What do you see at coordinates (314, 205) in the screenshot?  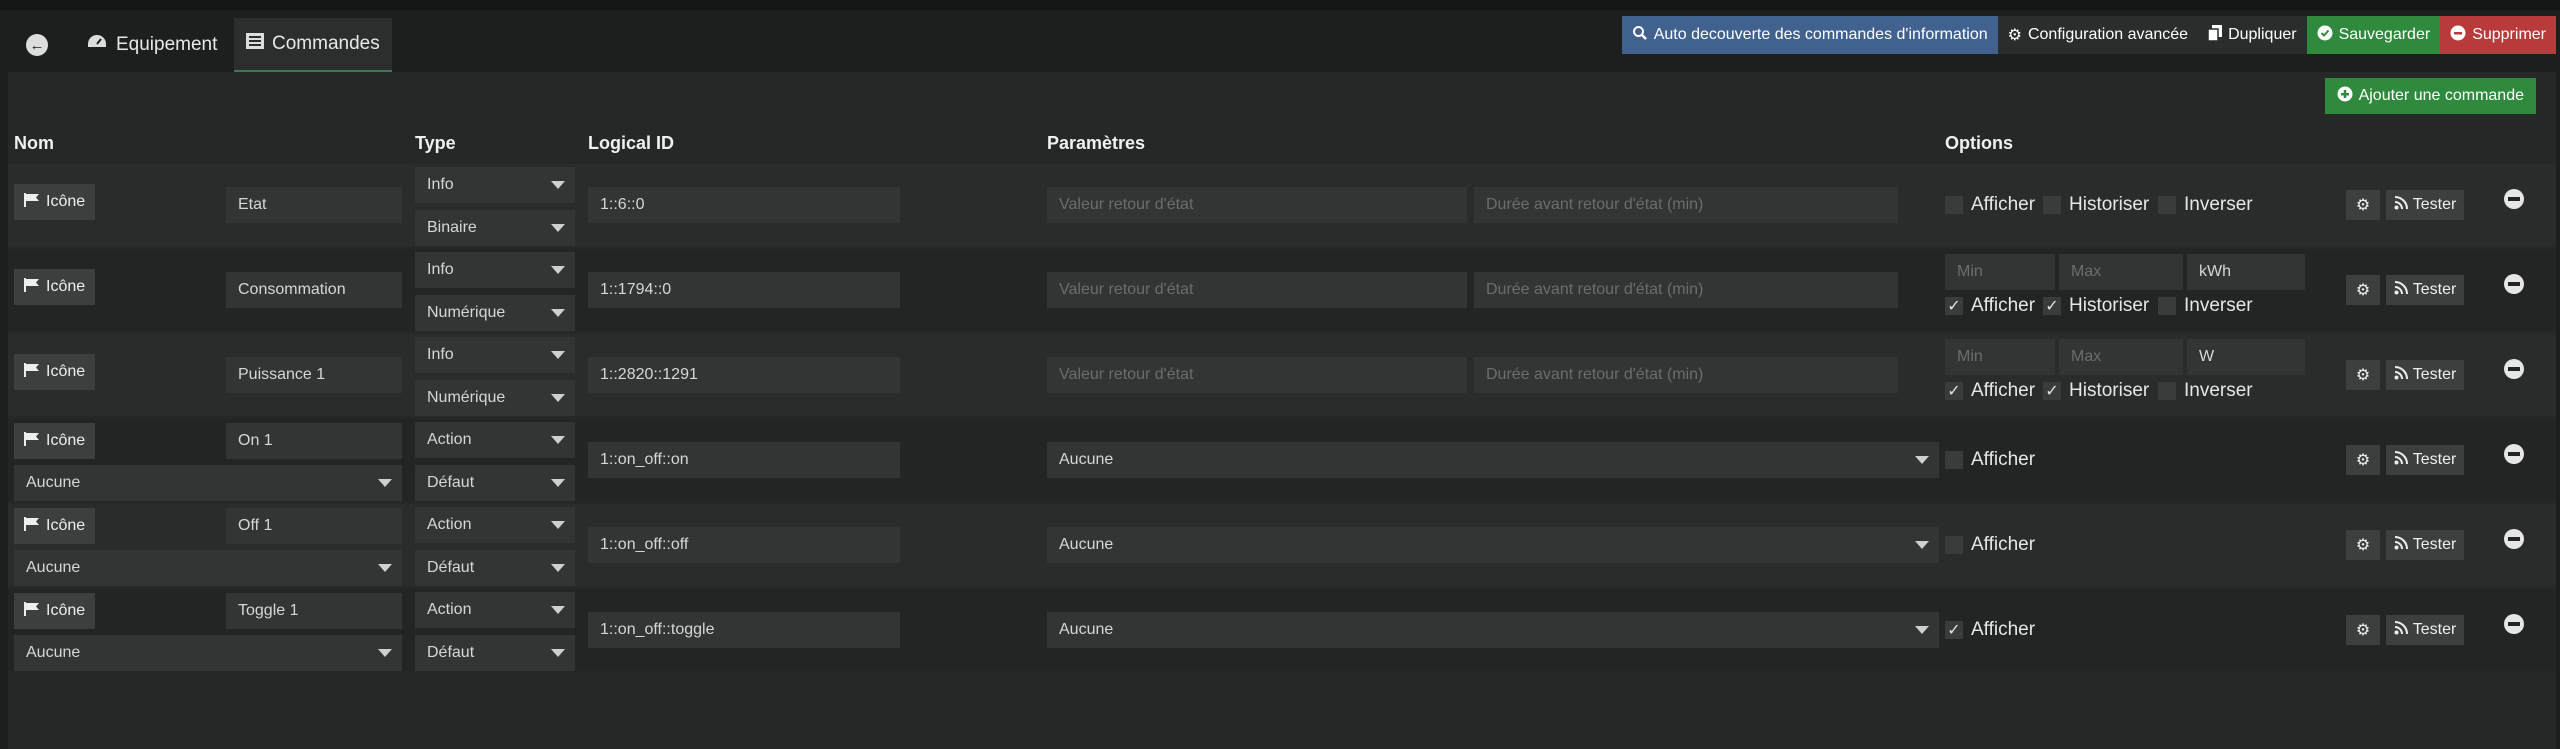 I see `name-input: Etat` at bounding box center [314, 205].